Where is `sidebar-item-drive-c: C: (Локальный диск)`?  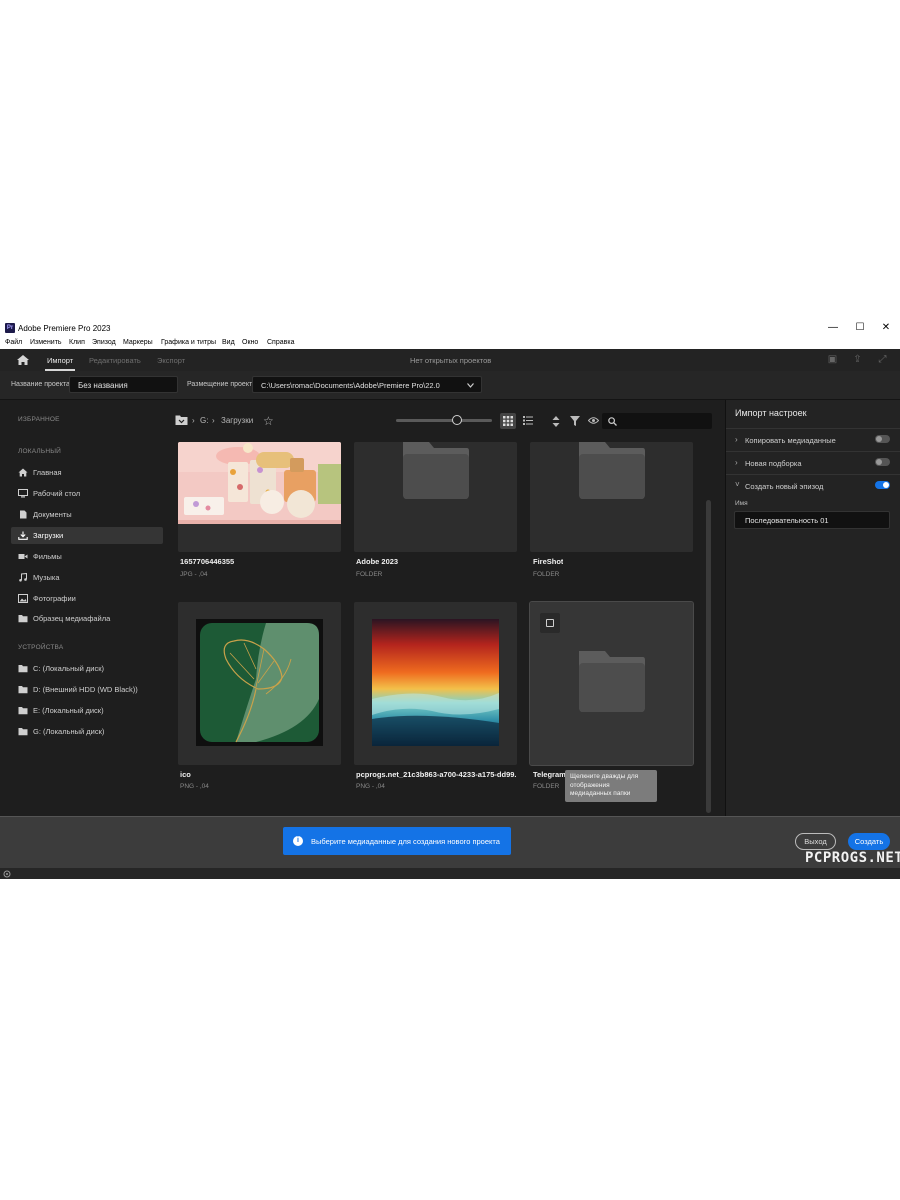
sidebar-item-drive-c: C: (Локальный диск) is located at coordinates (87, 668).